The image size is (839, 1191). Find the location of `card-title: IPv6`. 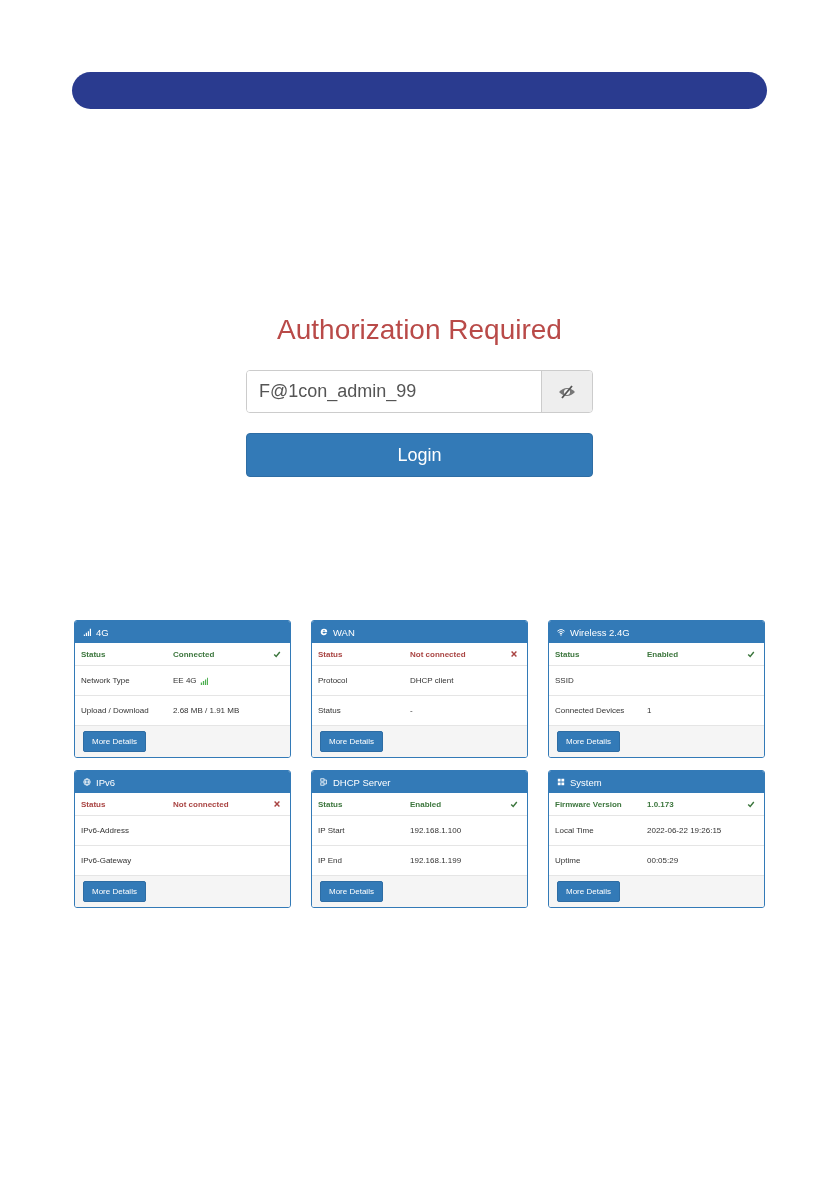

card-title: IPv6 is located at coordinates (105, 782).